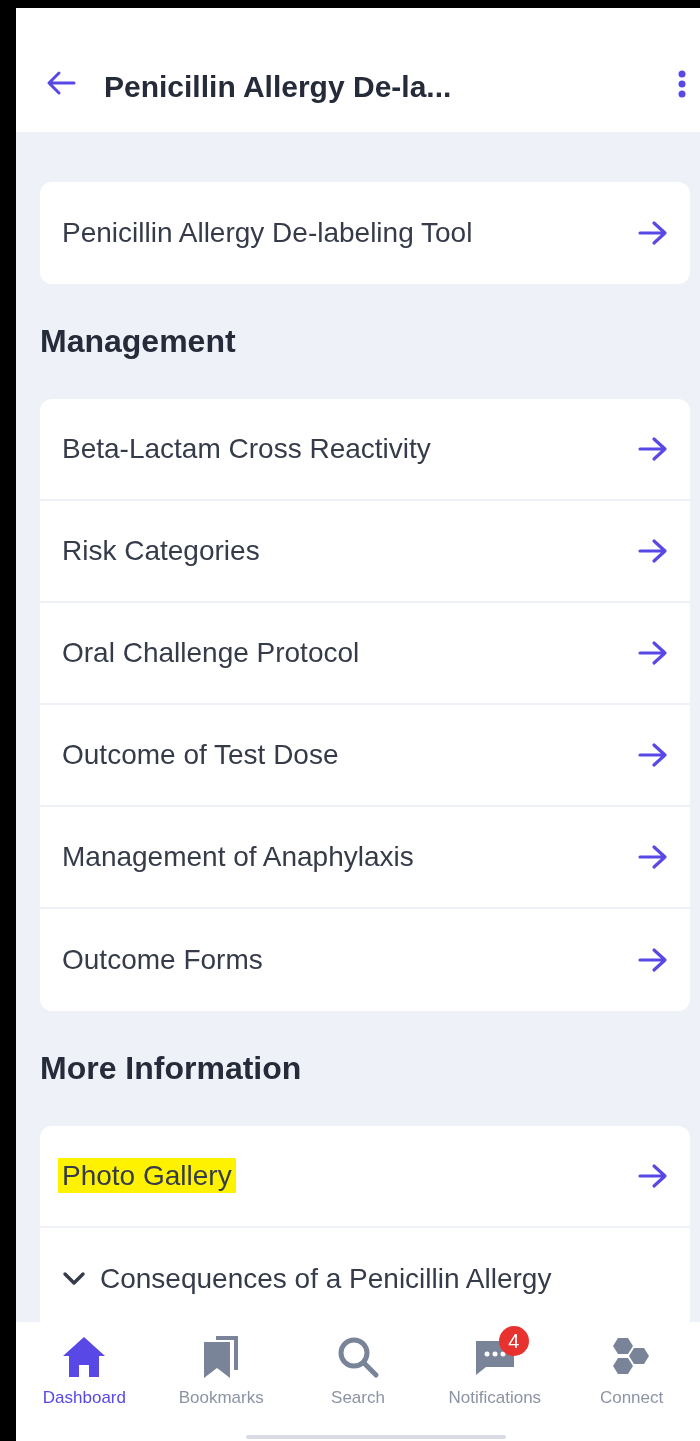 This screenshot has height=1441, width=700. What do you see at coordinates (365, 960) in the screenshot?
I see `list-item: Outcome Forms` at bounding box center [365, 960].